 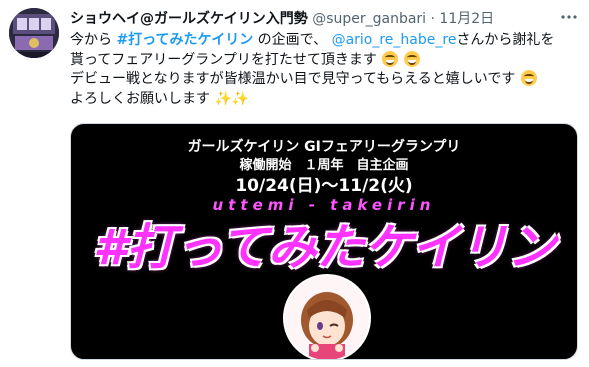 I want to click on more-icon-glyph, so click(x=569, y=17).